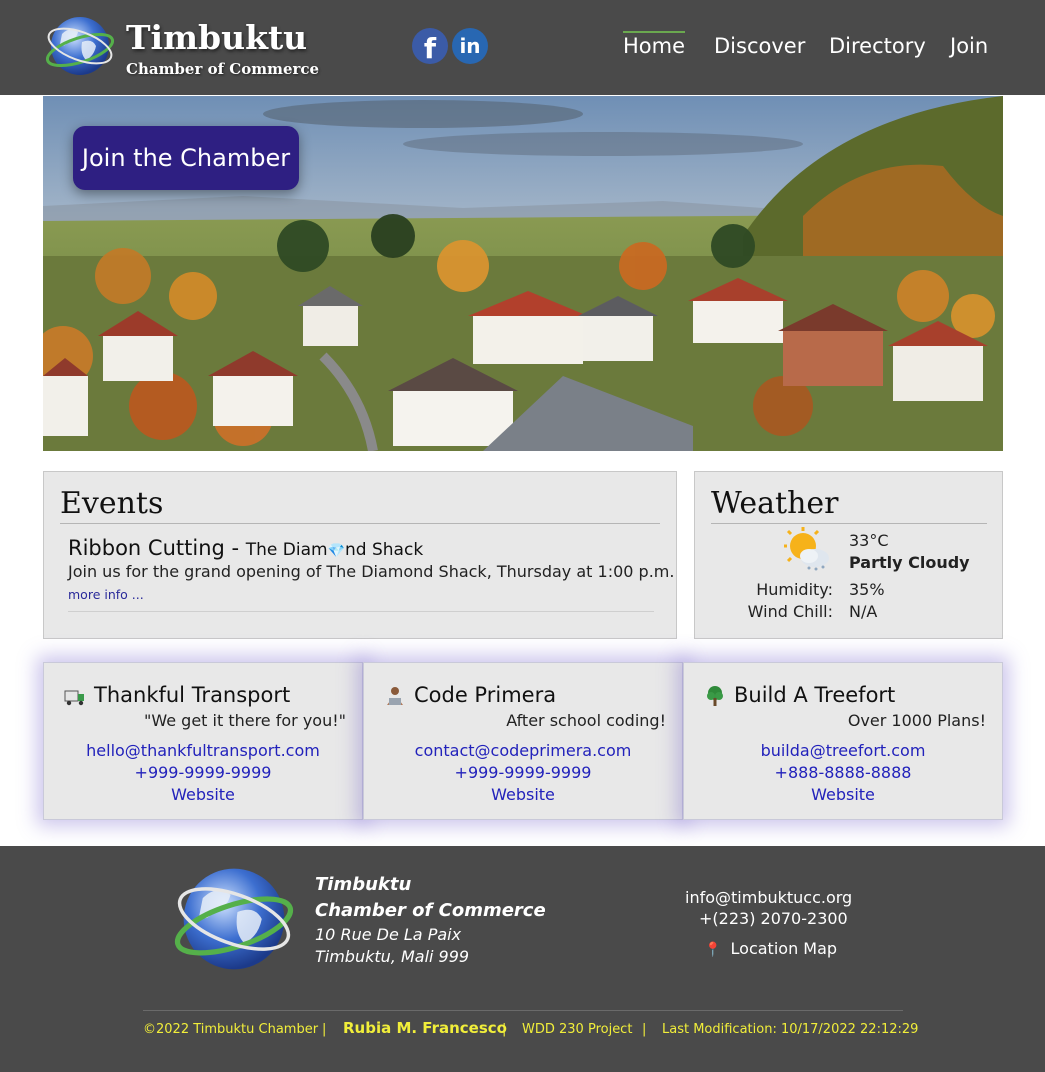 Image resolution: width=1045 pixels, height=1072 pixels. What do you see at coordinates (363, 884) in the screenshot?
I see `footer-name: Timbuktu` at bounding box center [363, 884].